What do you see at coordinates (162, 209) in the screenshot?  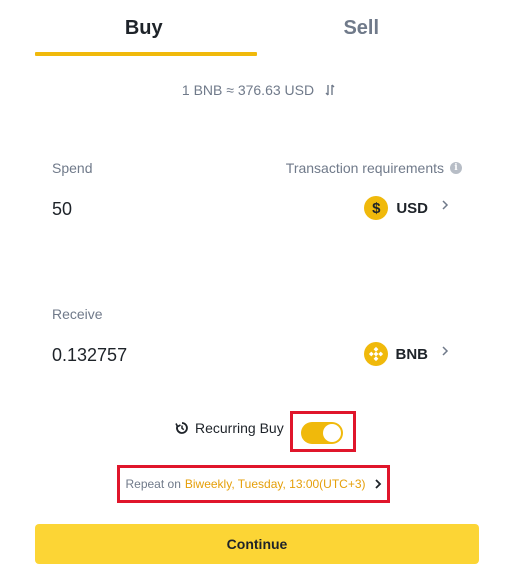 I see `spend-amount-input` at bounding box center [162, 209].